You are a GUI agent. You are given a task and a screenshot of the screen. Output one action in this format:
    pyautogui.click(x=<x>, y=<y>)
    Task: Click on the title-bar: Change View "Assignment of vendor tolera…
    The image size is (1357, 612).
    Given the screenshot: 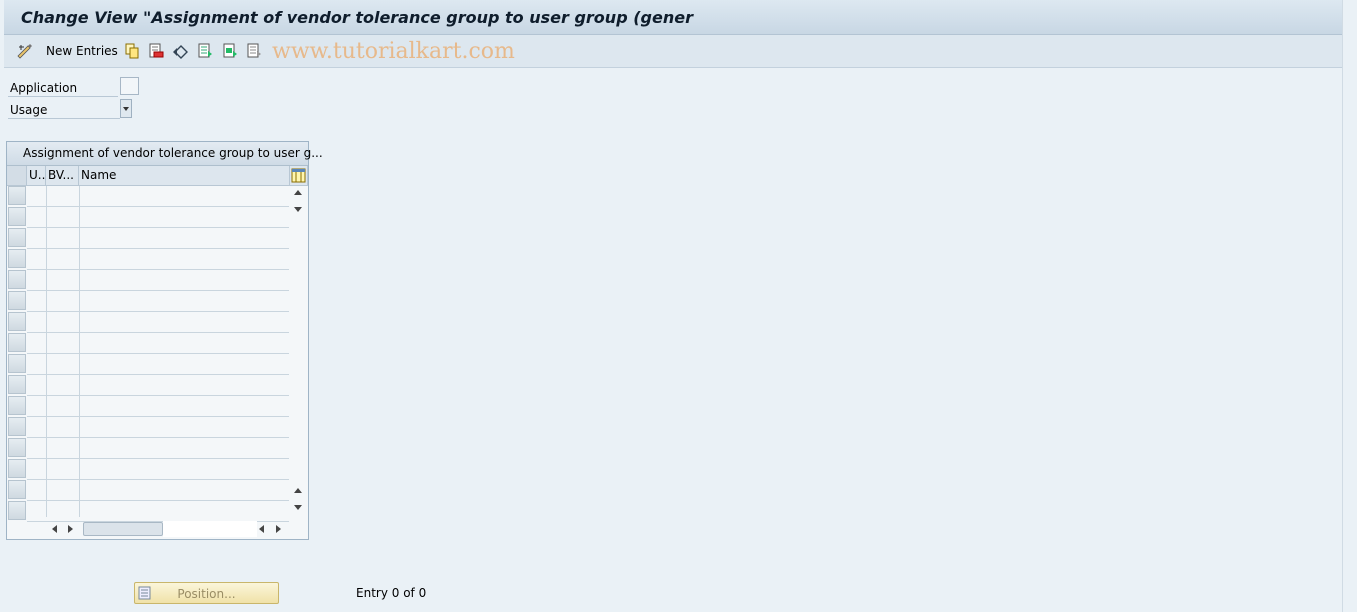 What is the action you would take?
    pyautogui.click(x=673, y=17)
    